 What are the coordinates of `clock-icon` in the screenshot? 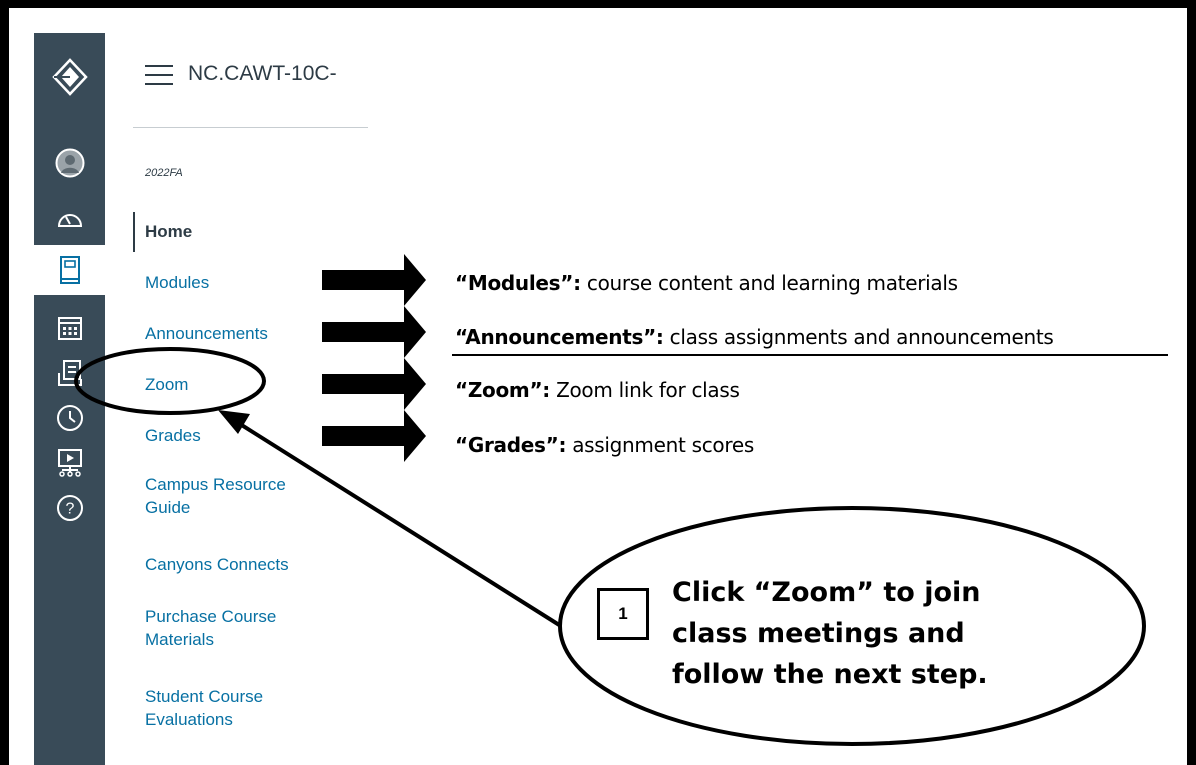 It's located at (69, 418).